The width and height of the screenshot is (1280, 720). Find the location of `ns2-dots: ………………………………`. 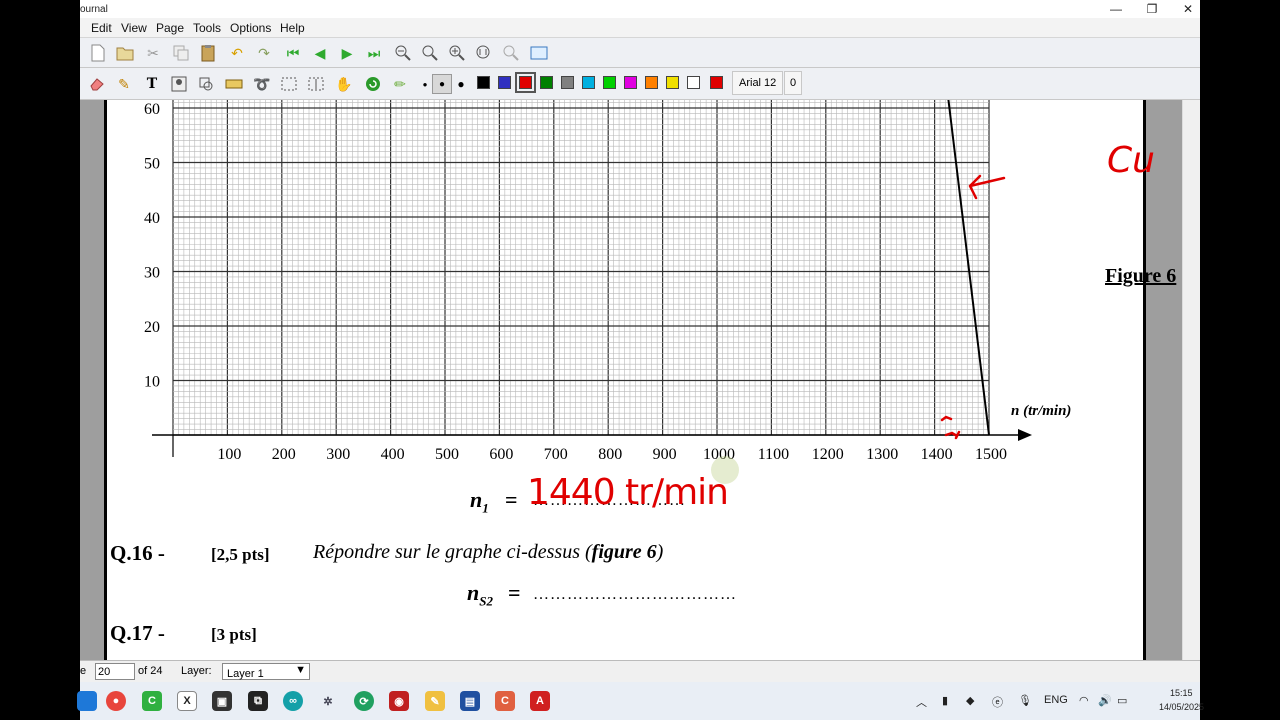

ns2-dots: ……………………………… is located at coordinates (635, 594).